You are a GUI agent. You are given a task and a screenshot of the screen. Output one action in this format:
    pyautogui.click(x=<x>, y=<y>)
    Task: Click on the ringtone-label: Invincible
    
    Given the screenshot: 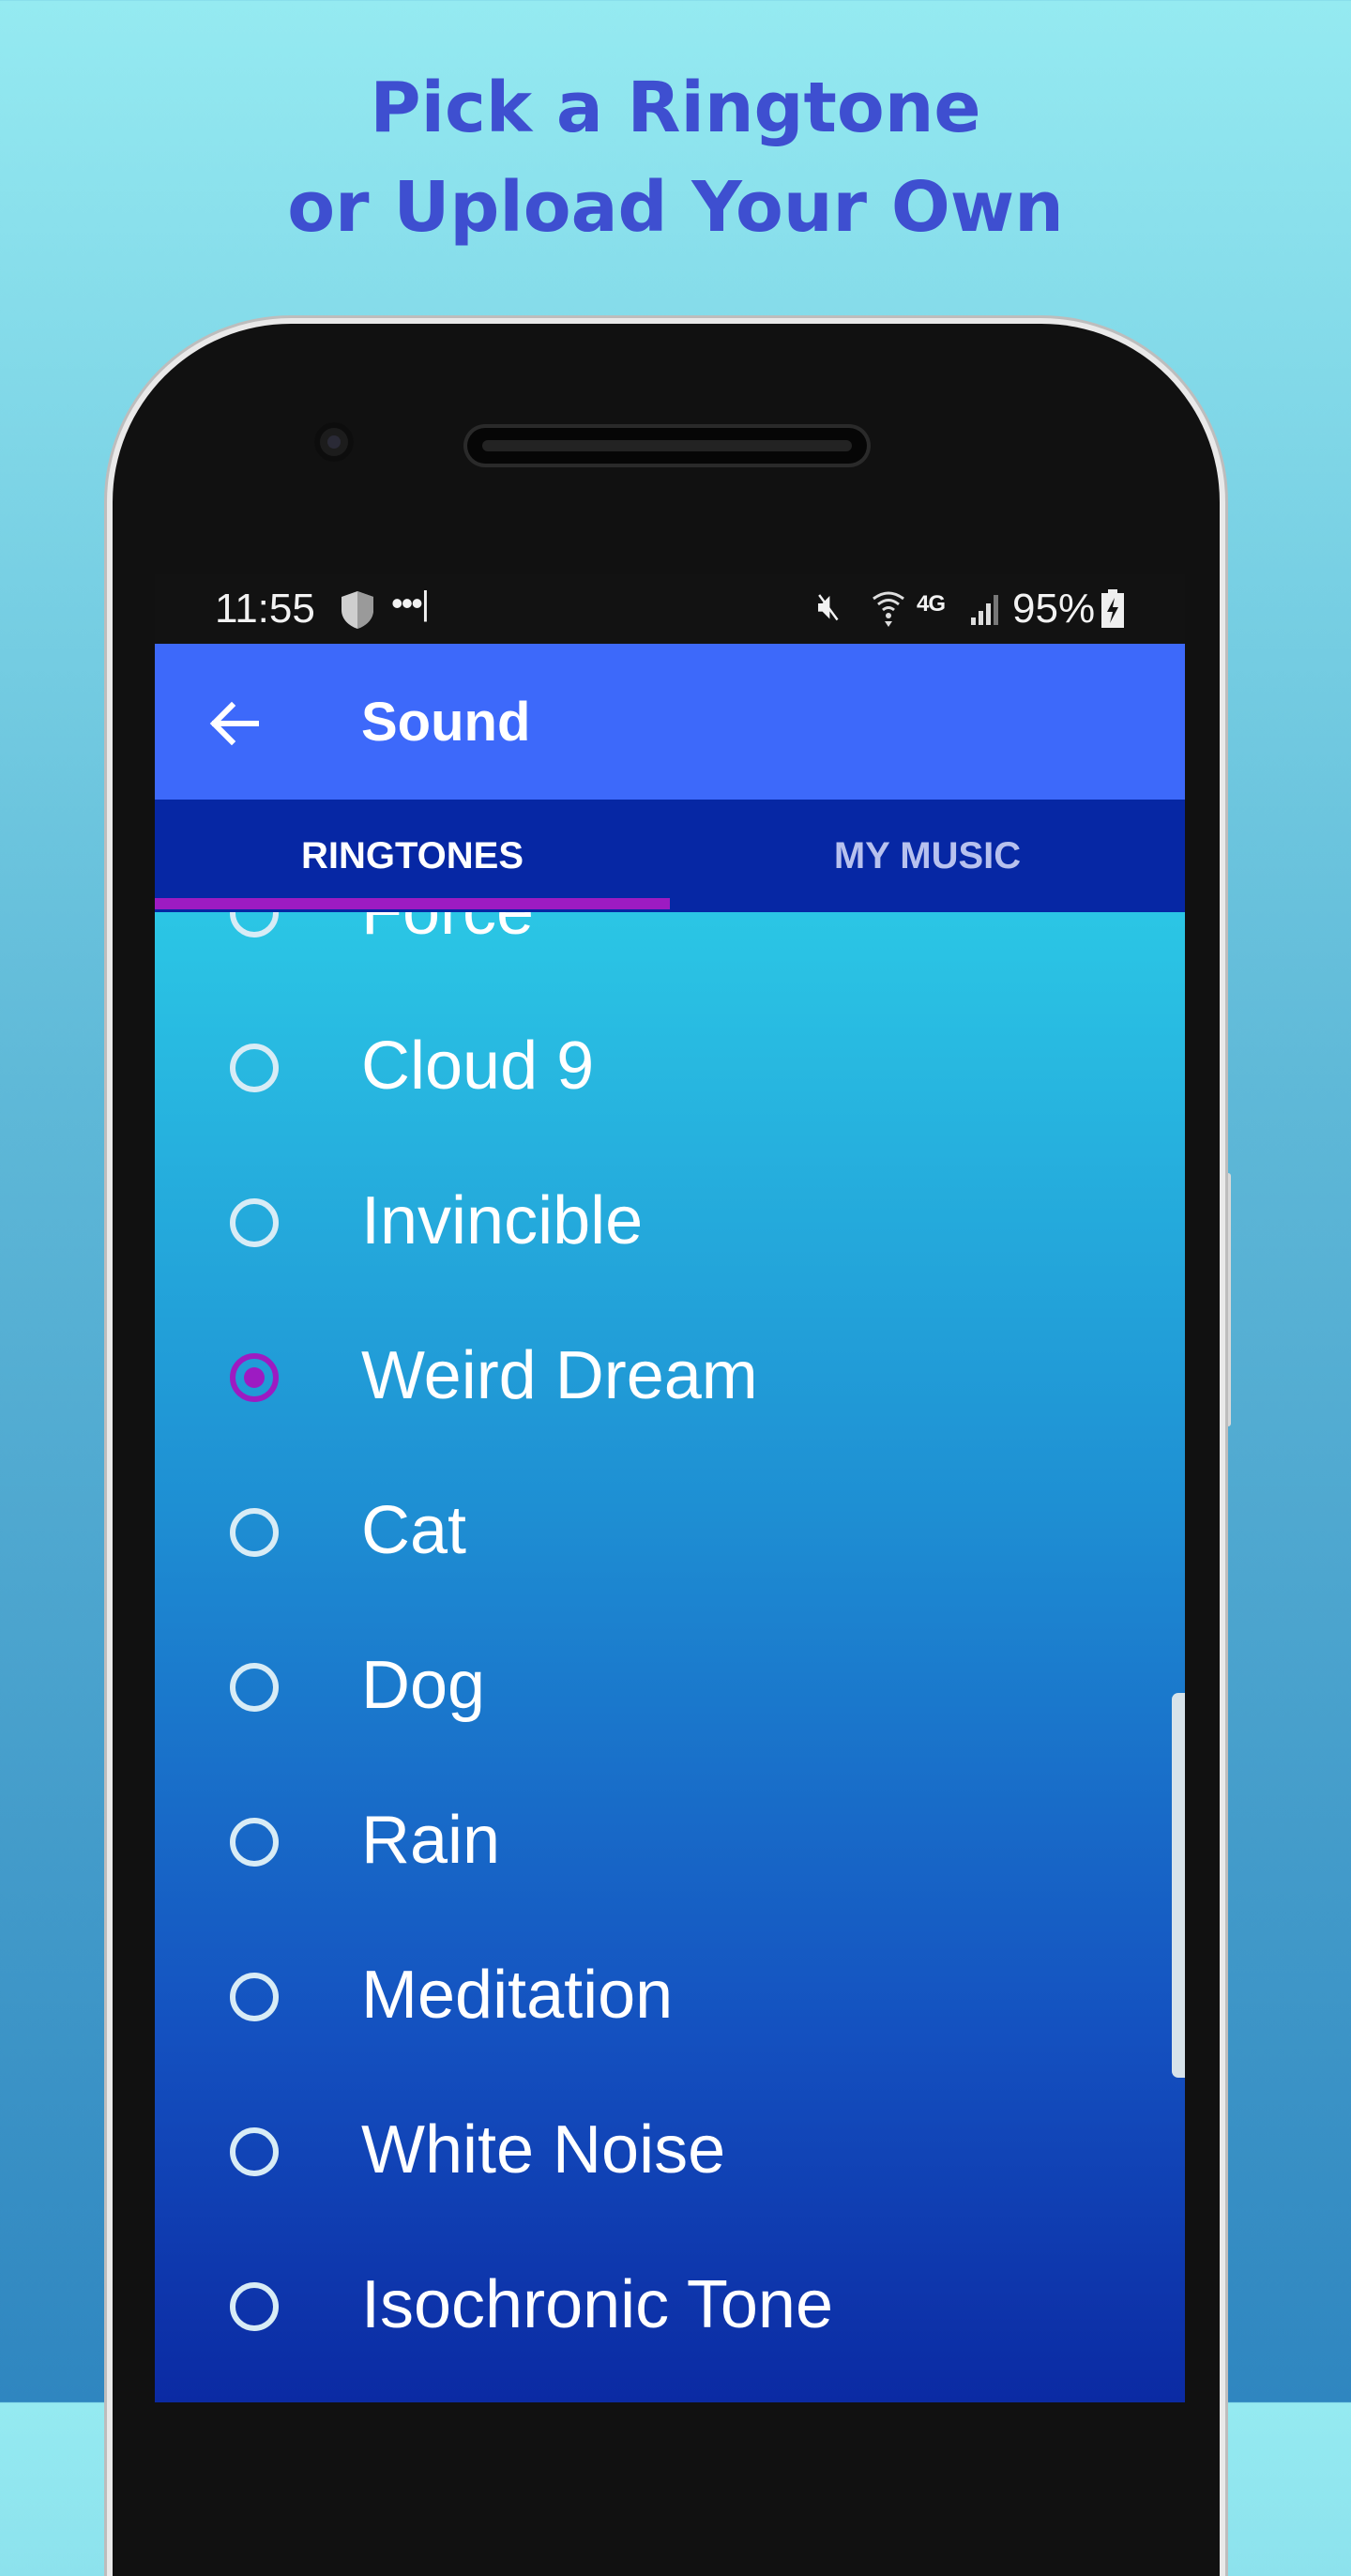 What is the action you would take?
    pyautogui.click(x=503, y=1220)
    